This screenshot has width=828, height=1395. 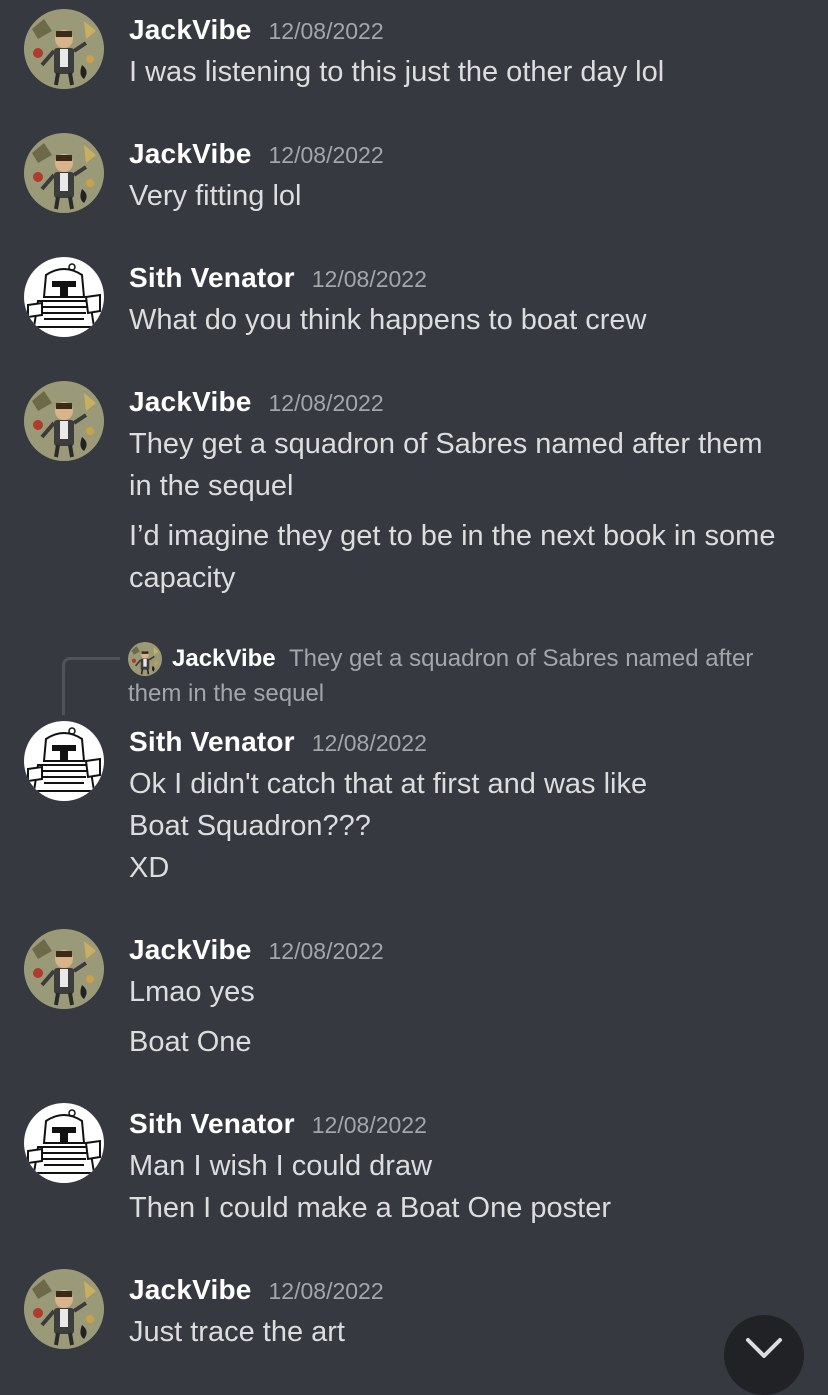 What do you see at coordinates (211, 486) in the screenshot?
I see `message-text: in the sequel` at bounding box center [211, 486].